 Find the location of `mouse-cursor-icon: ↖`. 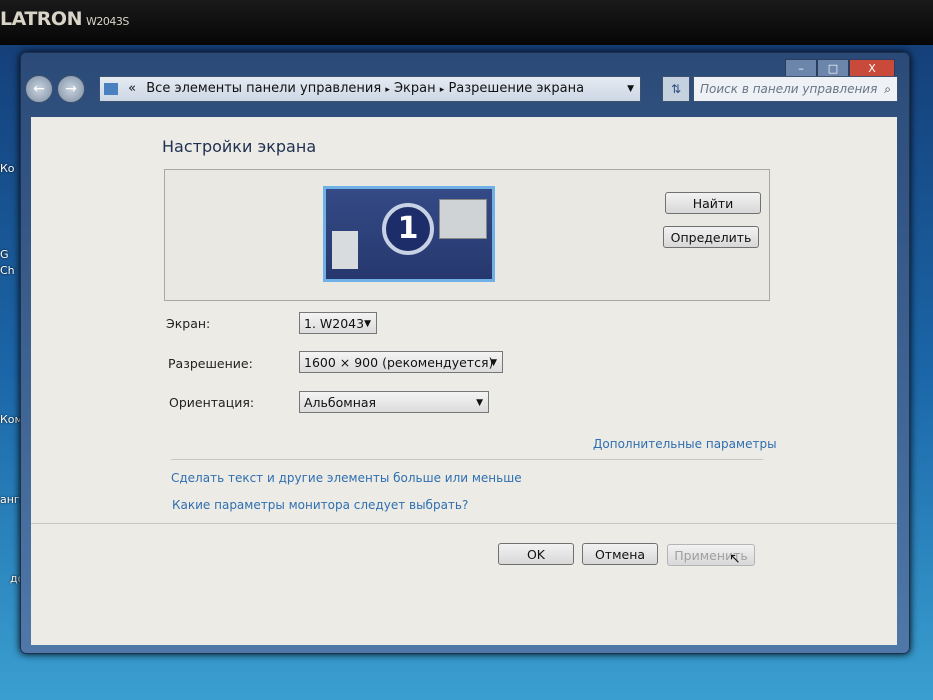

mouse-cursor-icon: ↖ is located at coordinates (735, 559).